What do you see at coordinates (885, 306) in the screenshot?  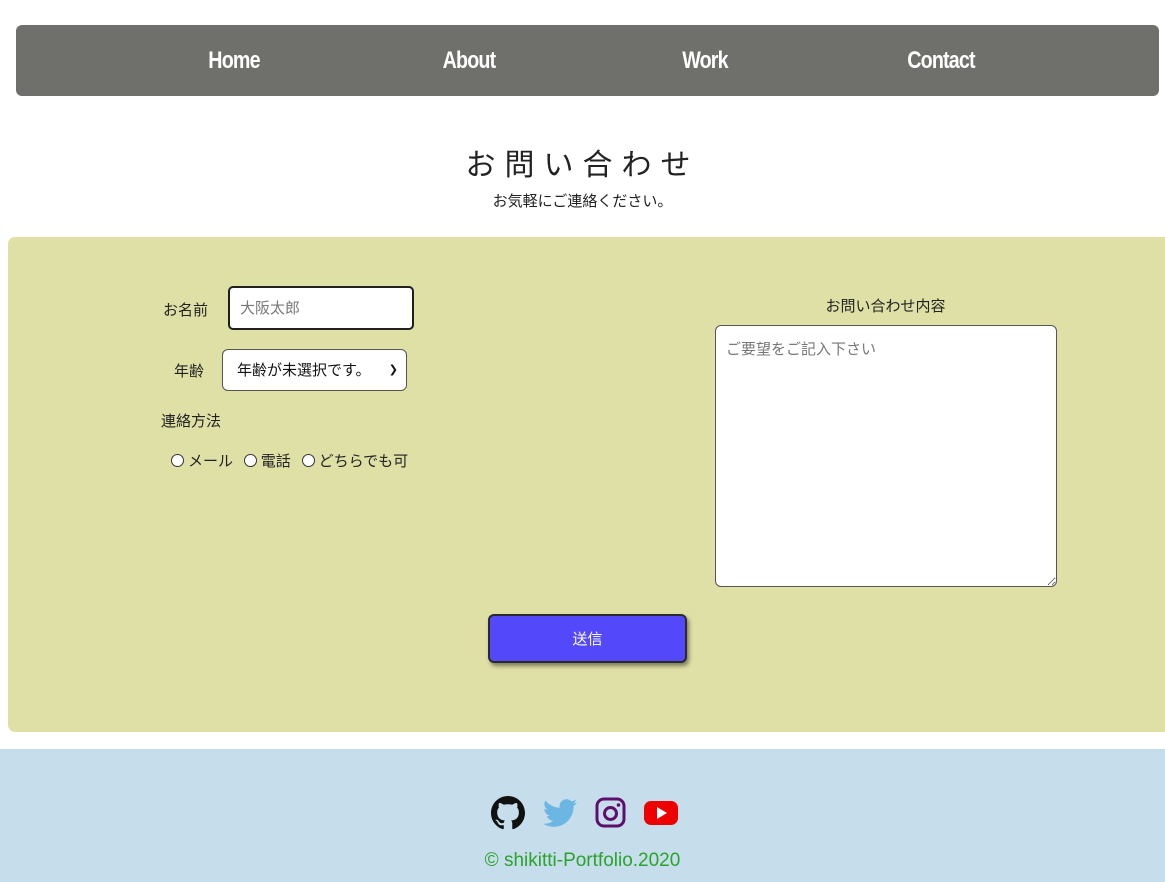 I see `message-label: お問い合わせ内容` at bounding box center [885, 306].